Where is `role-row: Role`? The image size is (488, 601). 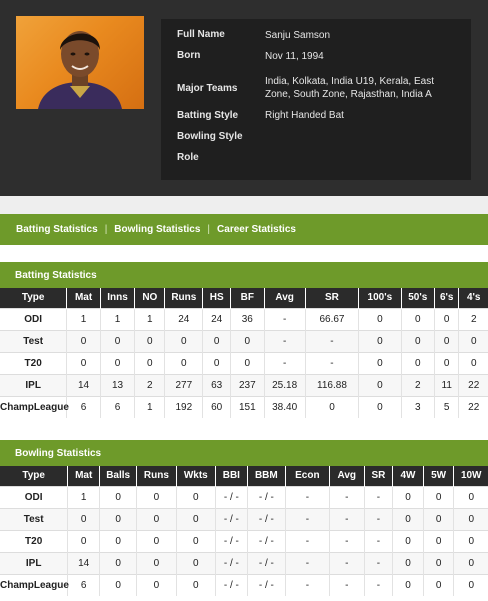 role-row: Role is located at coordinates (318, 157).